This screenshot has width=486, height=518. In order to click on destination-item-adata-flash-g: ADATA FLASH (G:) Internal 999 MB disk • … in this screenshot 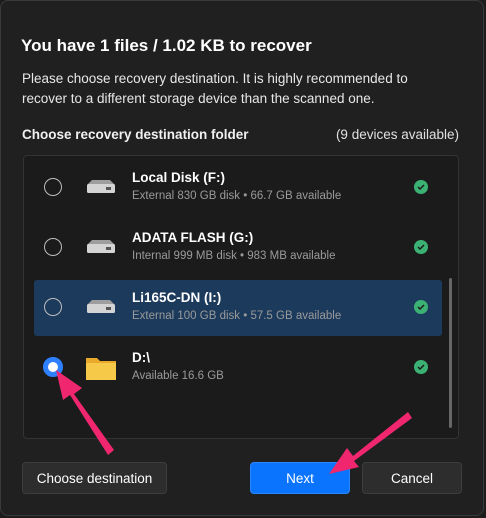, I will do `click(238, 248)`.